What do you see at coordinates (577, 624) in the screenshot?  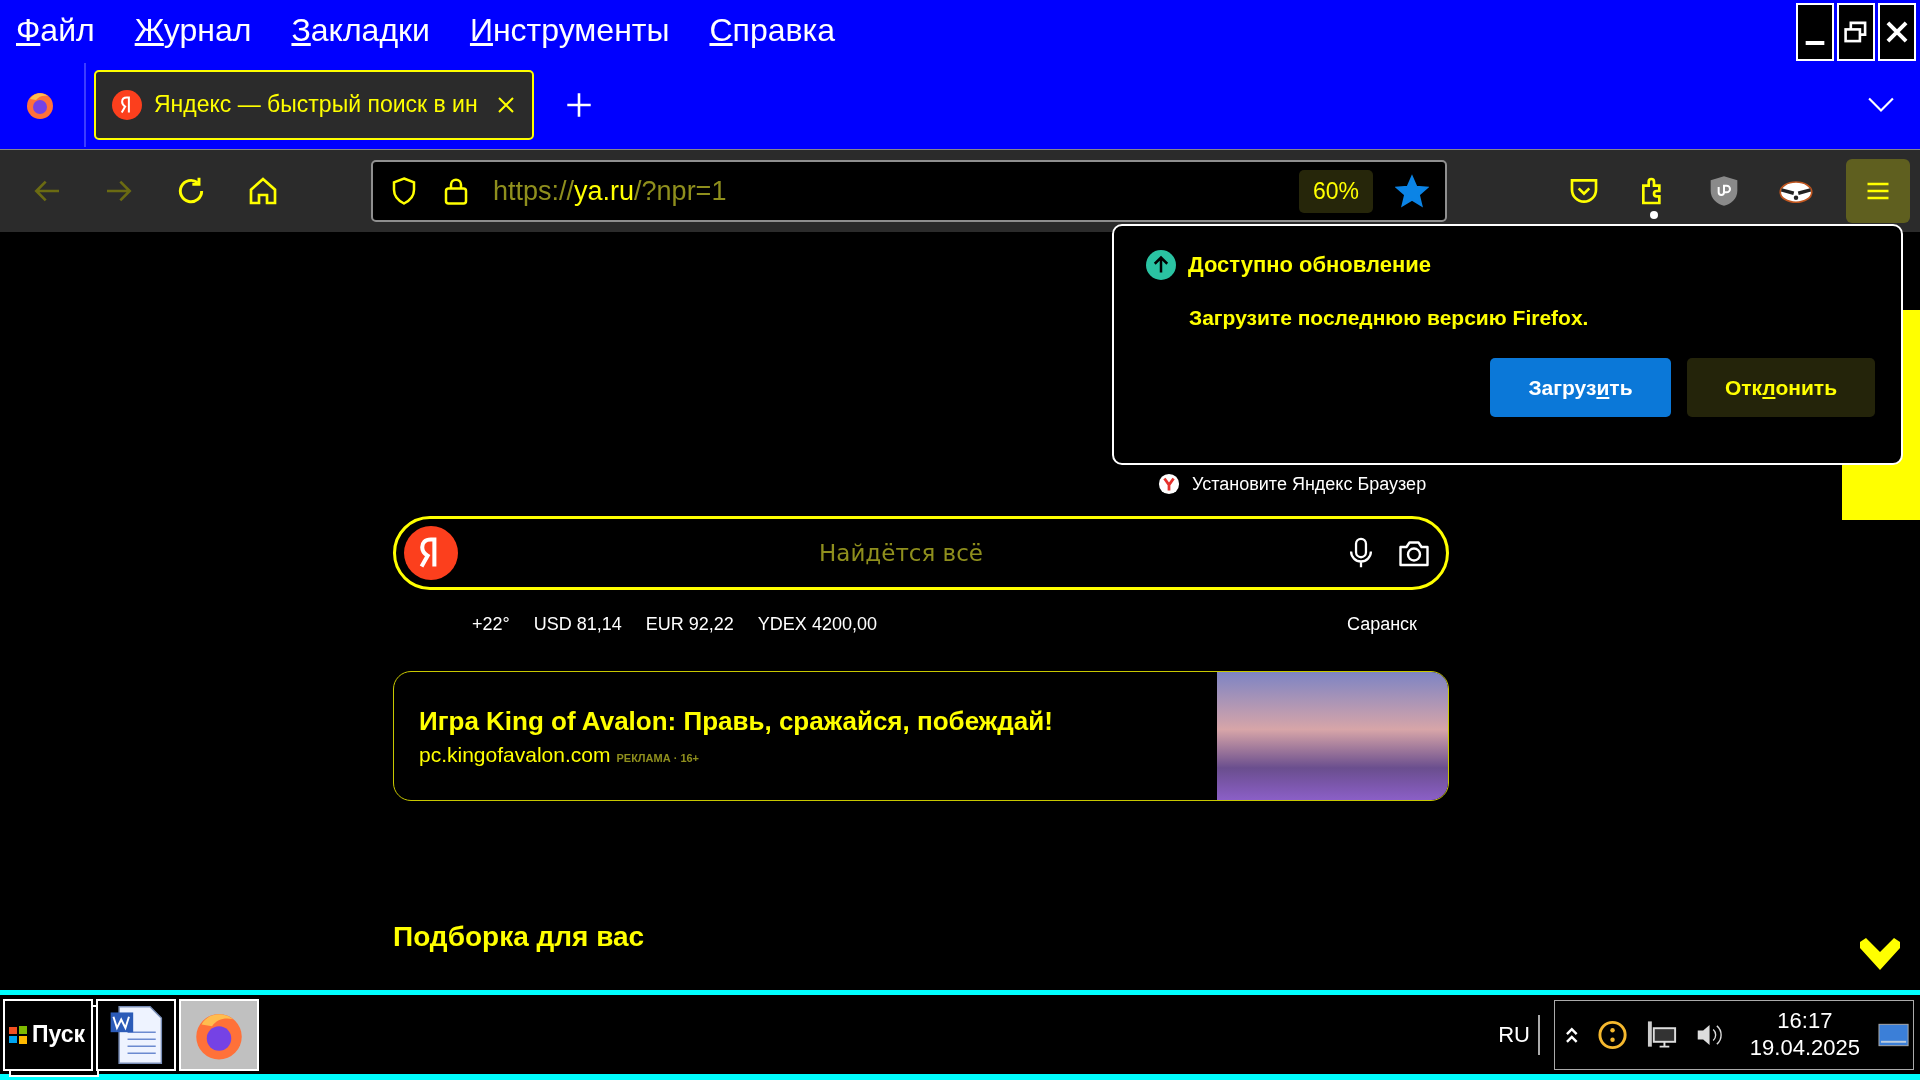 I see `info-item: USD 81,14` at bounding box center [577, 624].